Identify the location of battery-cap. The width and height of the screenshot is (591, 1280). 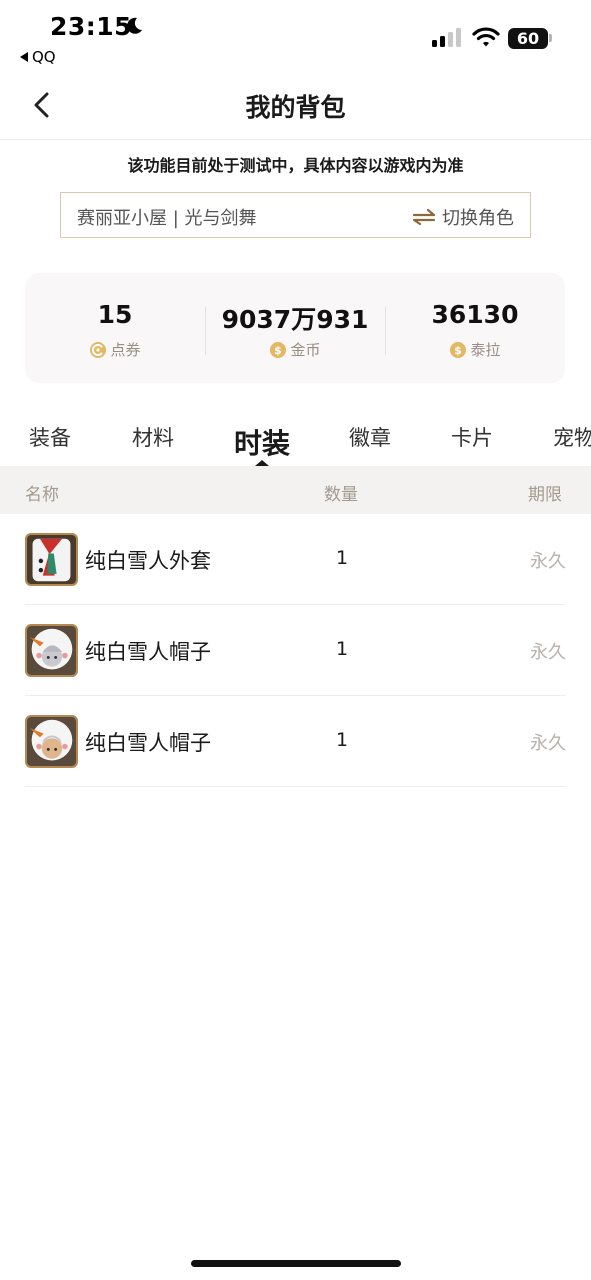
(550, 38).